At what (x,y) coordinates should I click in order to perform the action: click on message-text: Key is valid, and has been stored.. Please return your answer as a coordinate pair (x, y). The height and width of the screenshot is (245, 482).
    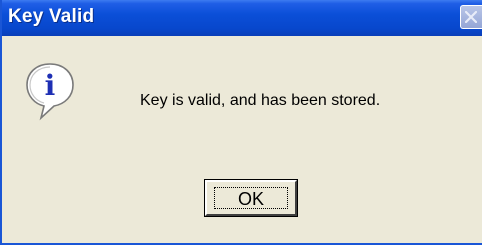
    Looking at the image, I should click on (260, 100).